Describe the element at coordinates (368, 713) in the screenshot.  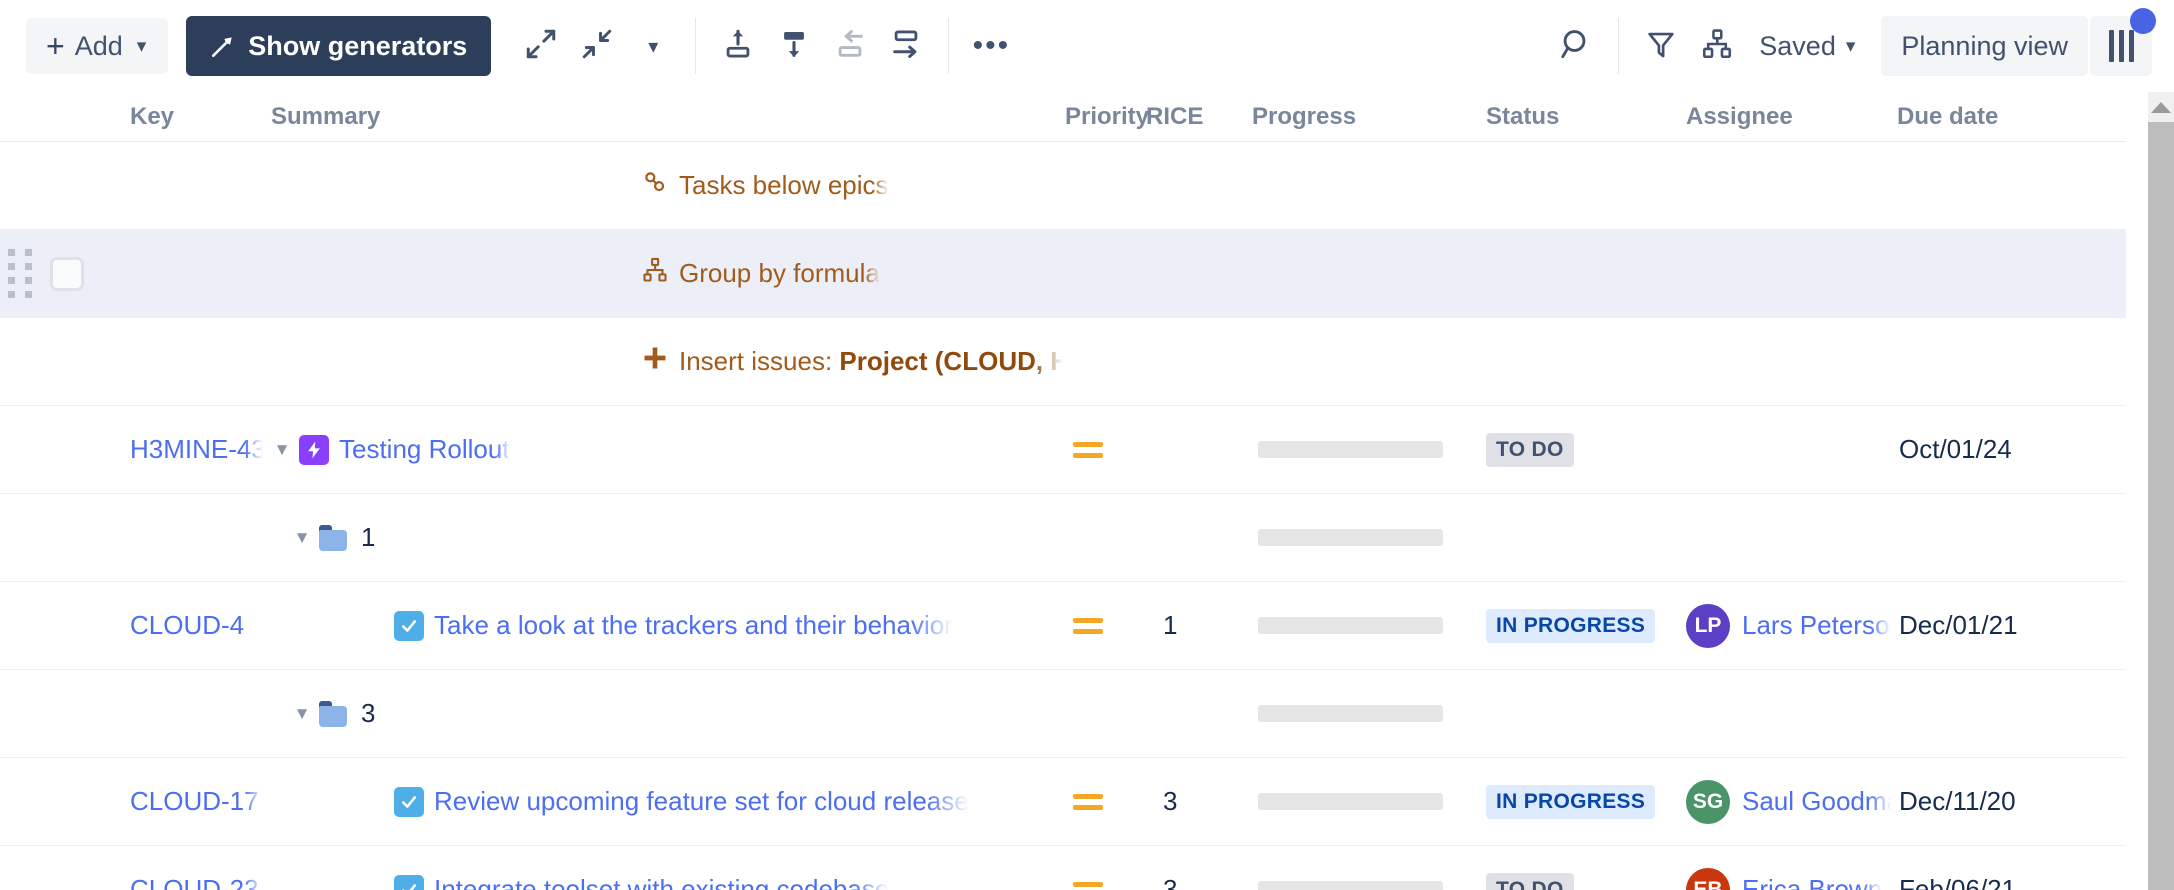
I see `issue-summary-text: 3` at that location.